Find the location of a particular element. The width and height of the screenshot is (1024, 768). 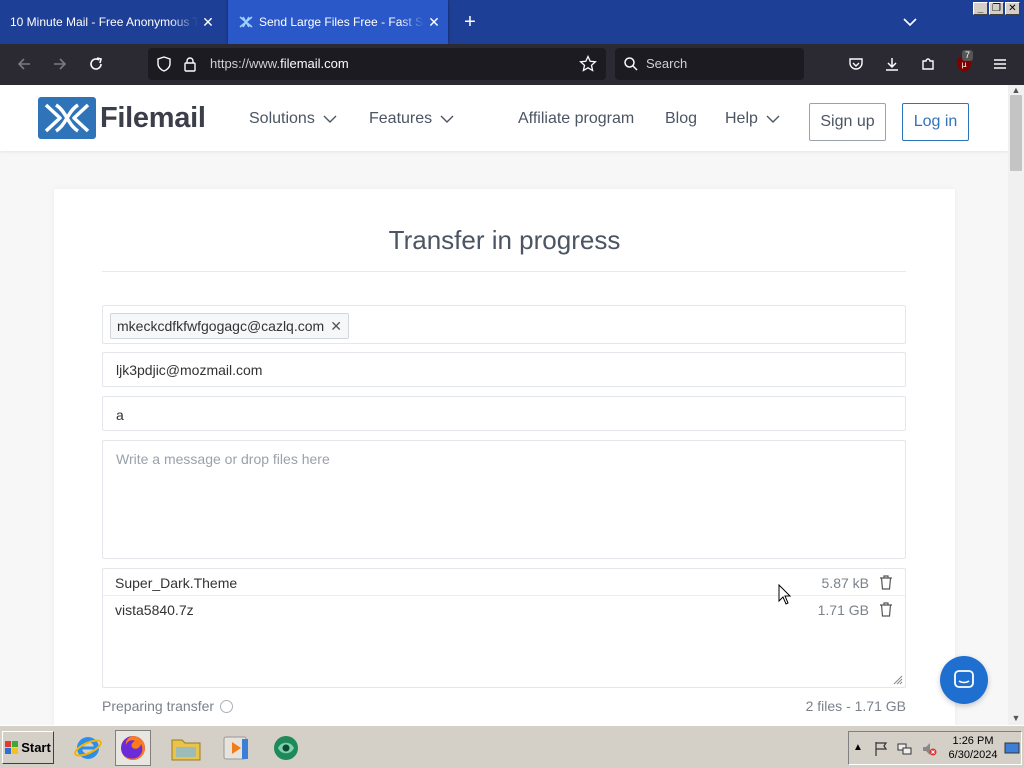

file-size: 5.87 kB is located at coordinates (845, 583).